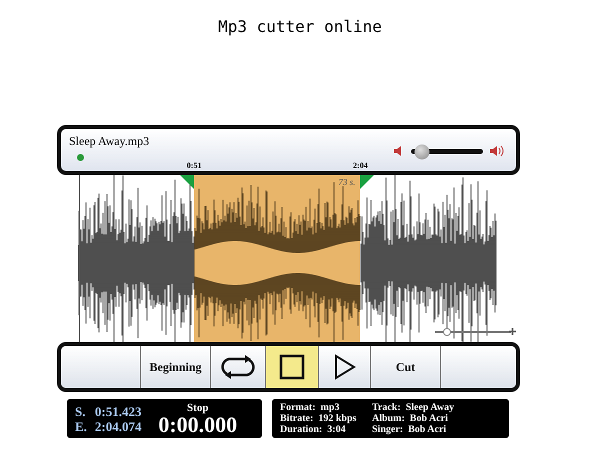  What do you see at coordinates (367, 182) in the screenshot?
I see `end-handle-icon` at bounding box center [367, 182].